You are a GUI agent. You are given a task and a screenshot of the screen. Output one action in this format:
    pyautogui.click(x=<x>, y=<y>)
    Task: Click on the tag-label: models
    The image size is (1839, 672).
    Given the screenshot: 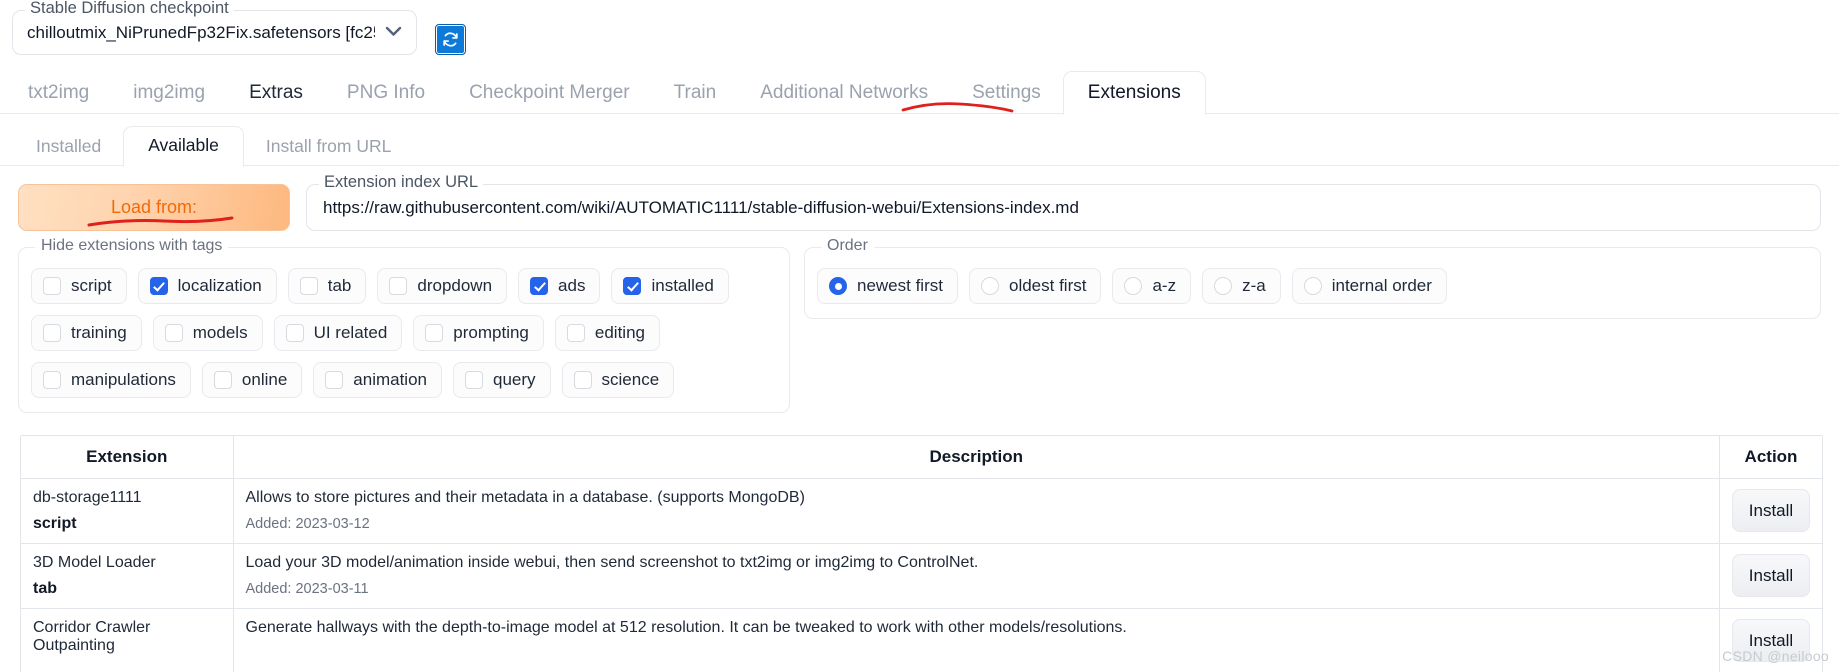 What is the action you would take?
    pyautogui.click(x=220, y=332)
    